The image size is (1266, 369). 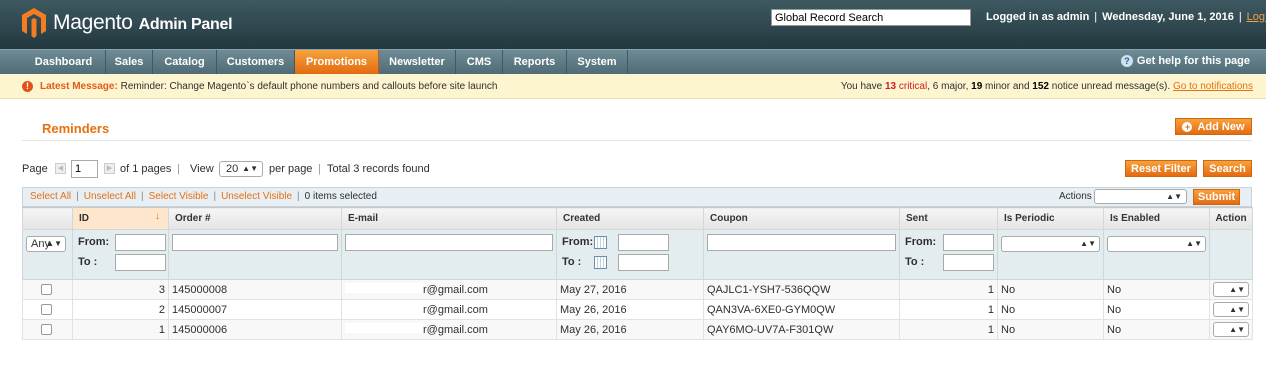 What do you see at coordinates (337, 62) in the screenshot?
I see `nav-item-promotions: Promotions` at bounding box center [337, 62].